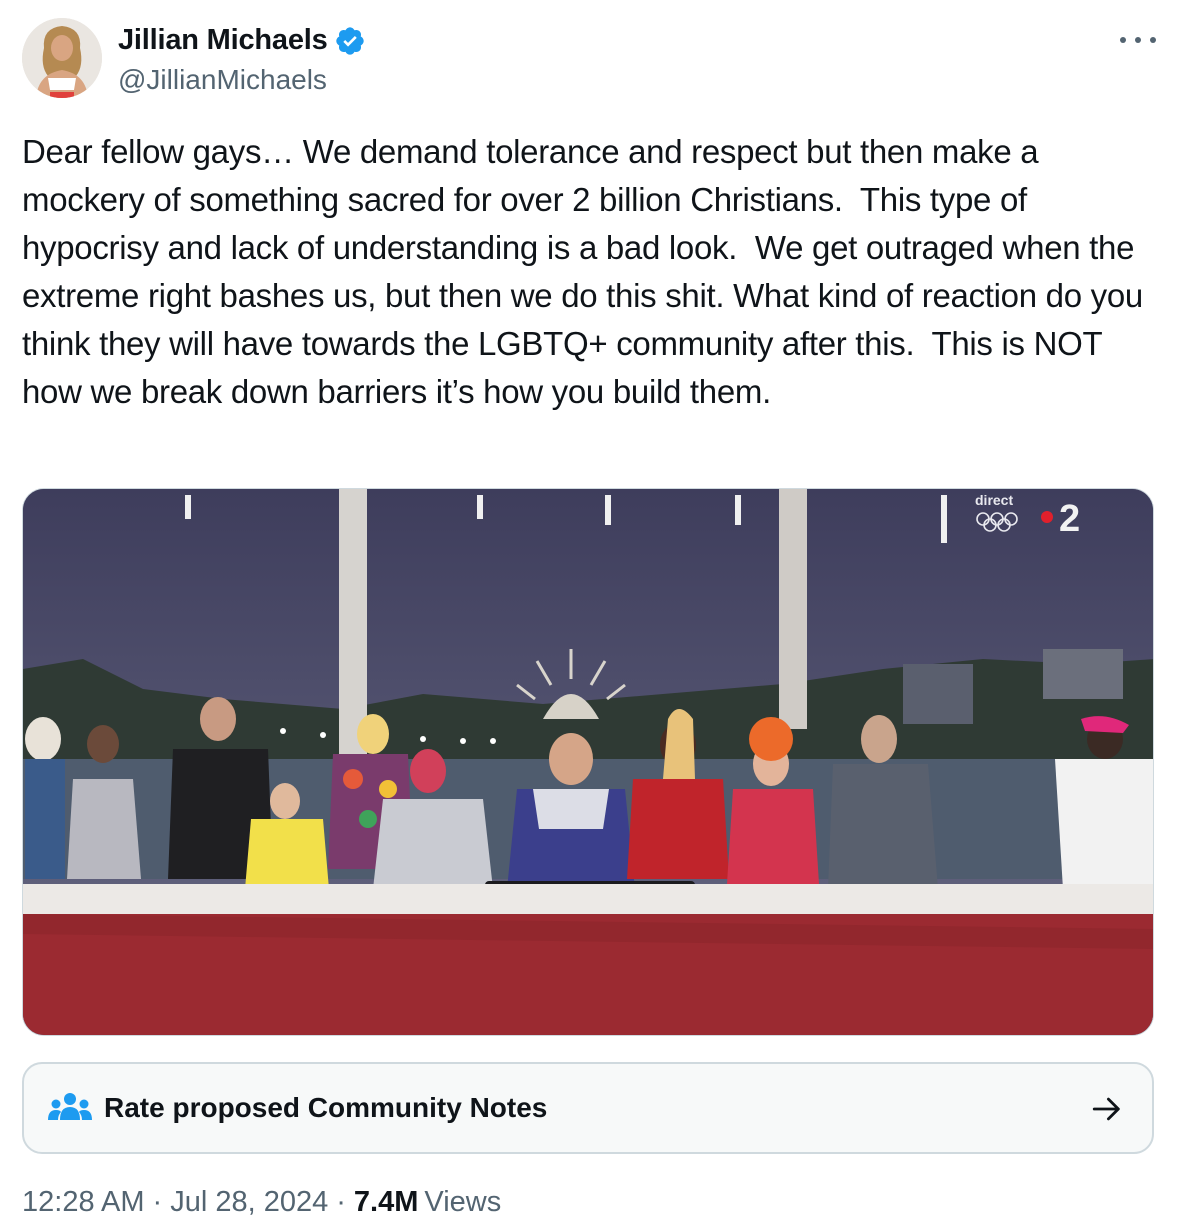  What do you see at coordinates (83, 1202) in the screenshot?
I see `tweet-time: 12:28 AM` at bounding box center [83, 1202].